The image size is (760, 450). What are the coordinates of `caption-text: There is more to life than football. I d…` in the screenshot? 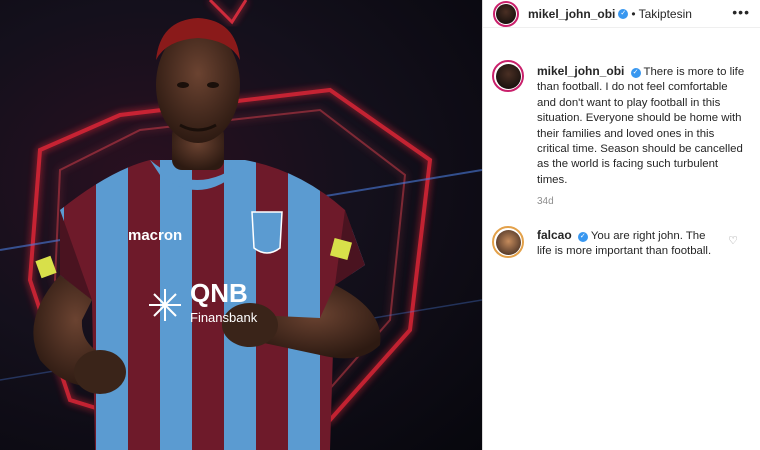 It's located at (641, 126).